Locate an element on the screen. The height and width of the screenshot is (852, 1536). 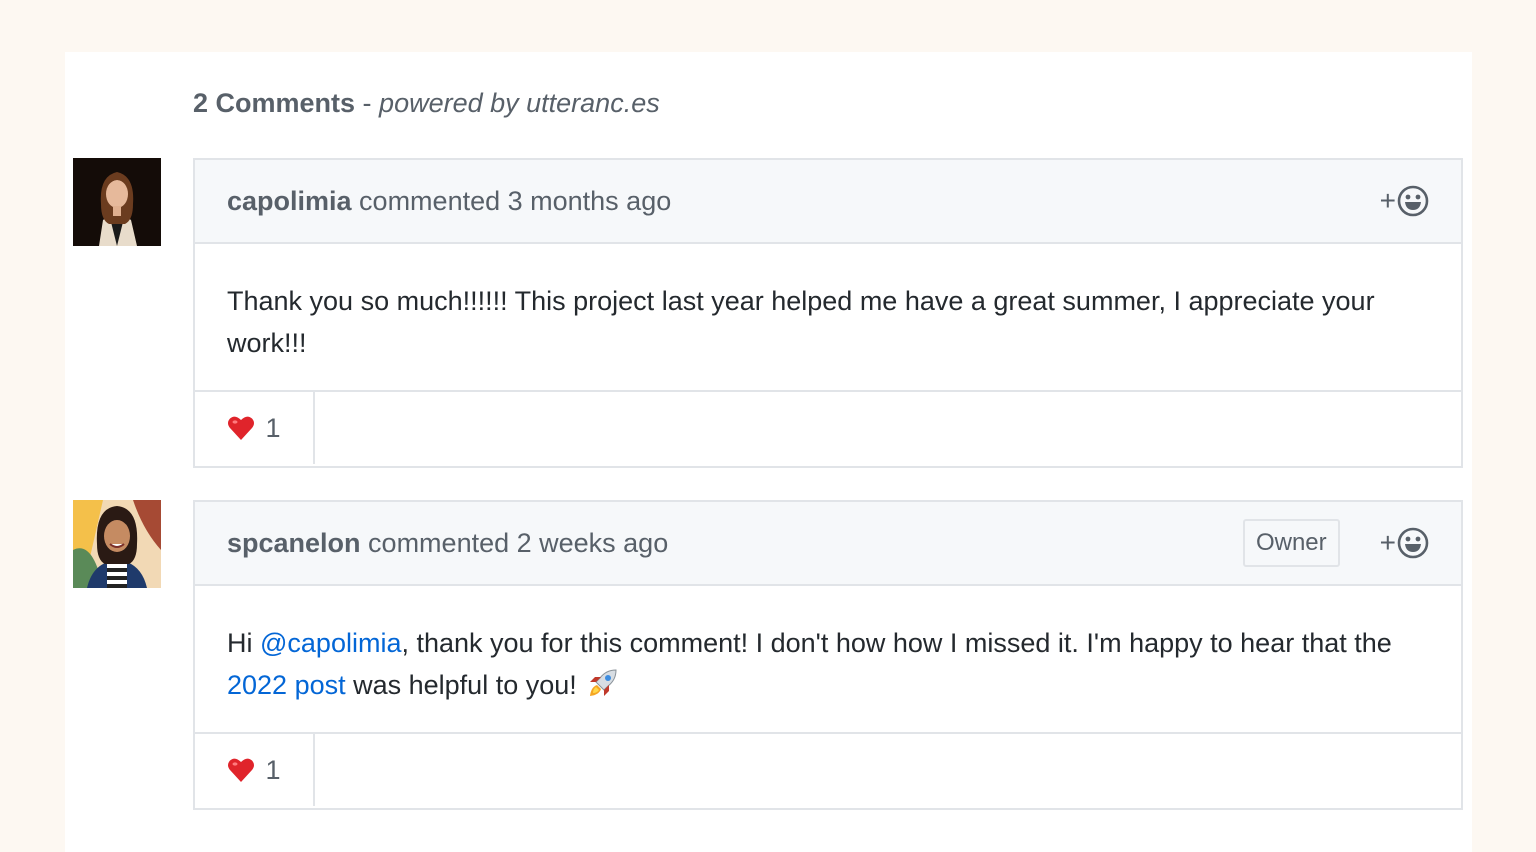
comments-count: 2 Comments is located at coordinates (274, 103).